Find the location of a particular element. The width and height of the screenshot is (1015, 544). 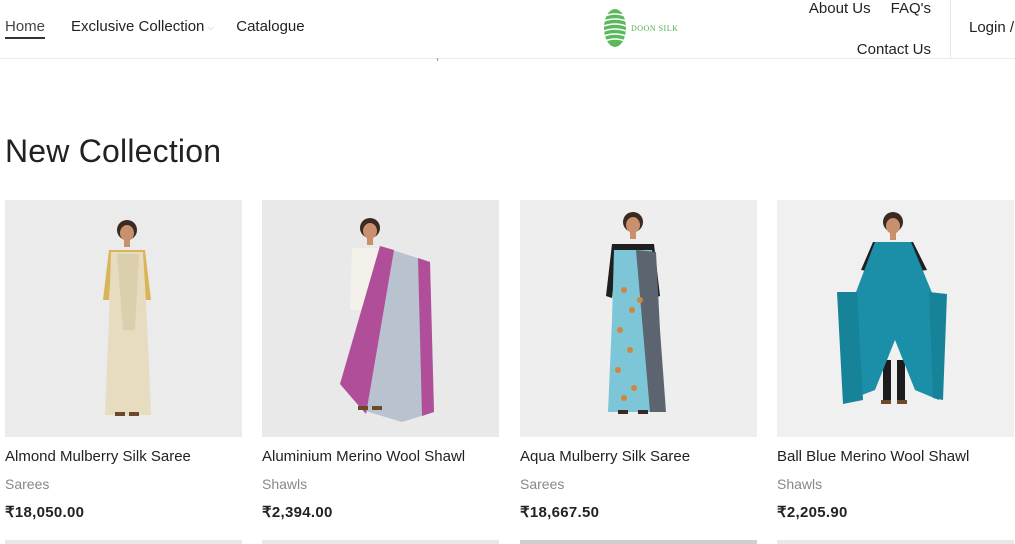

nav-about-us: About Us is located at coordinates (840, 8).